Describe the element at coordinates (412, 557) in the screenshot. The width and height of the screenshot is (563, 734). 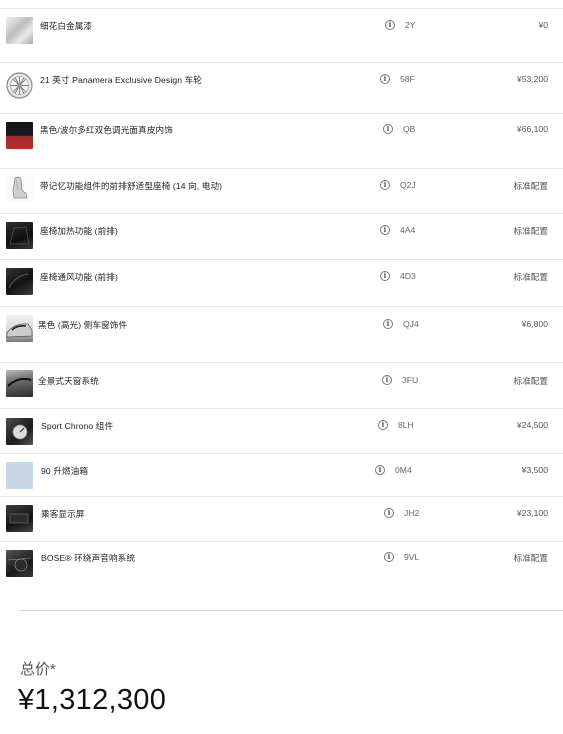
I see `option-code: 9VL` at that location.